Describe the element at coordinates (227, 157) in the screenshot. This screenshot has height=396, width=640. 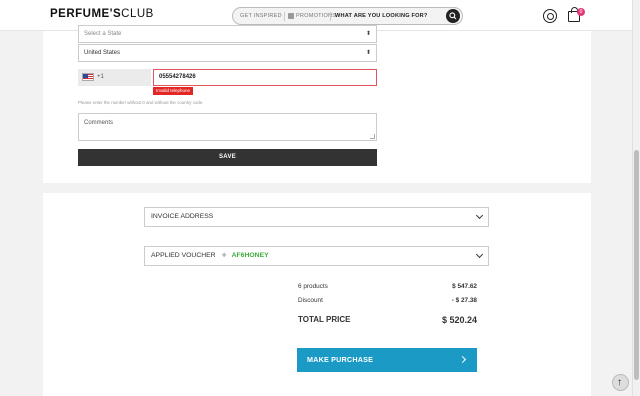
I see `save-button: SAVE` at that location.